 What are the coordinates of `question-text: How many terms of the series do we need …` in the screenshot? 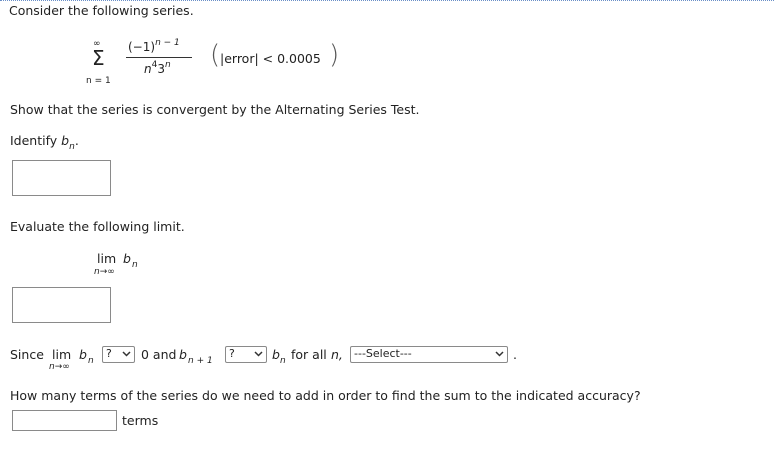 It's located at (325, 395).